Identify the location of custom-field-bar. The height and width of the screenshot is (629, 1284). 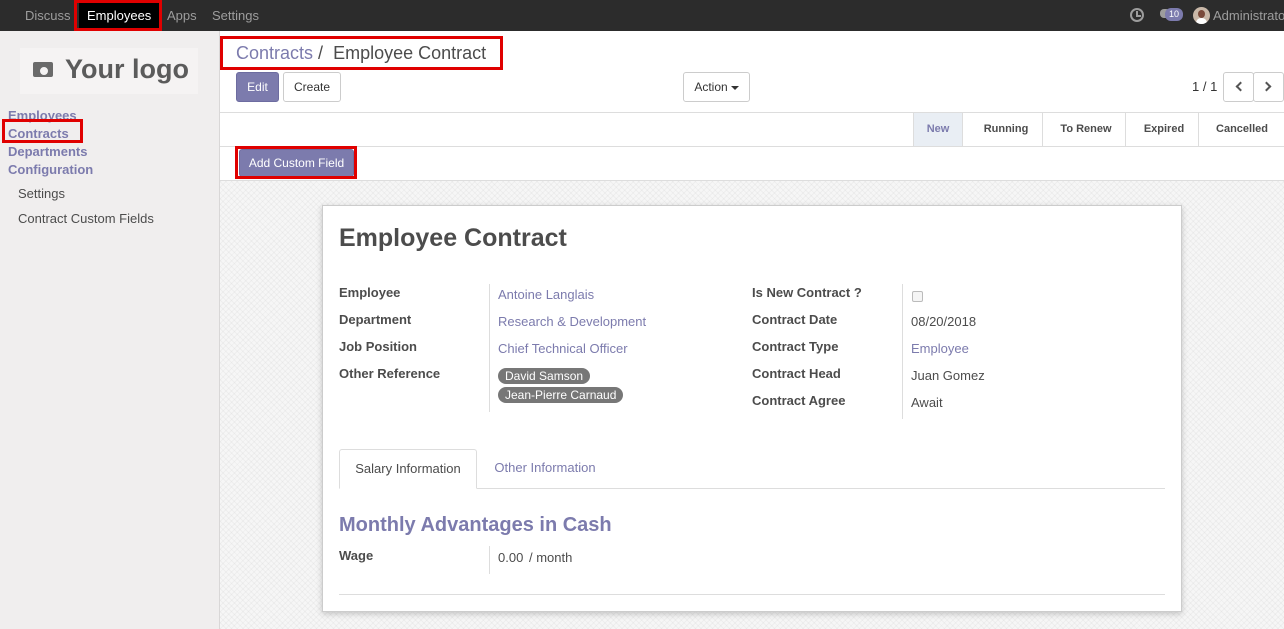
(752, 164).